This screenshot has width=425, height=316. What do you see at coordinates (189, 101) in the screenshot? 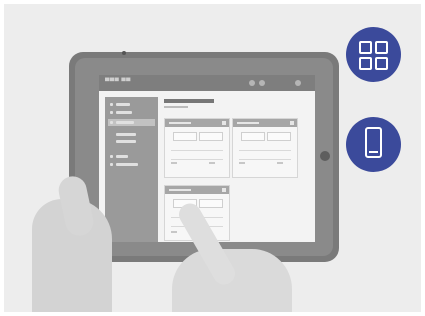
I see `content-title` at bounding box center [189, 101].